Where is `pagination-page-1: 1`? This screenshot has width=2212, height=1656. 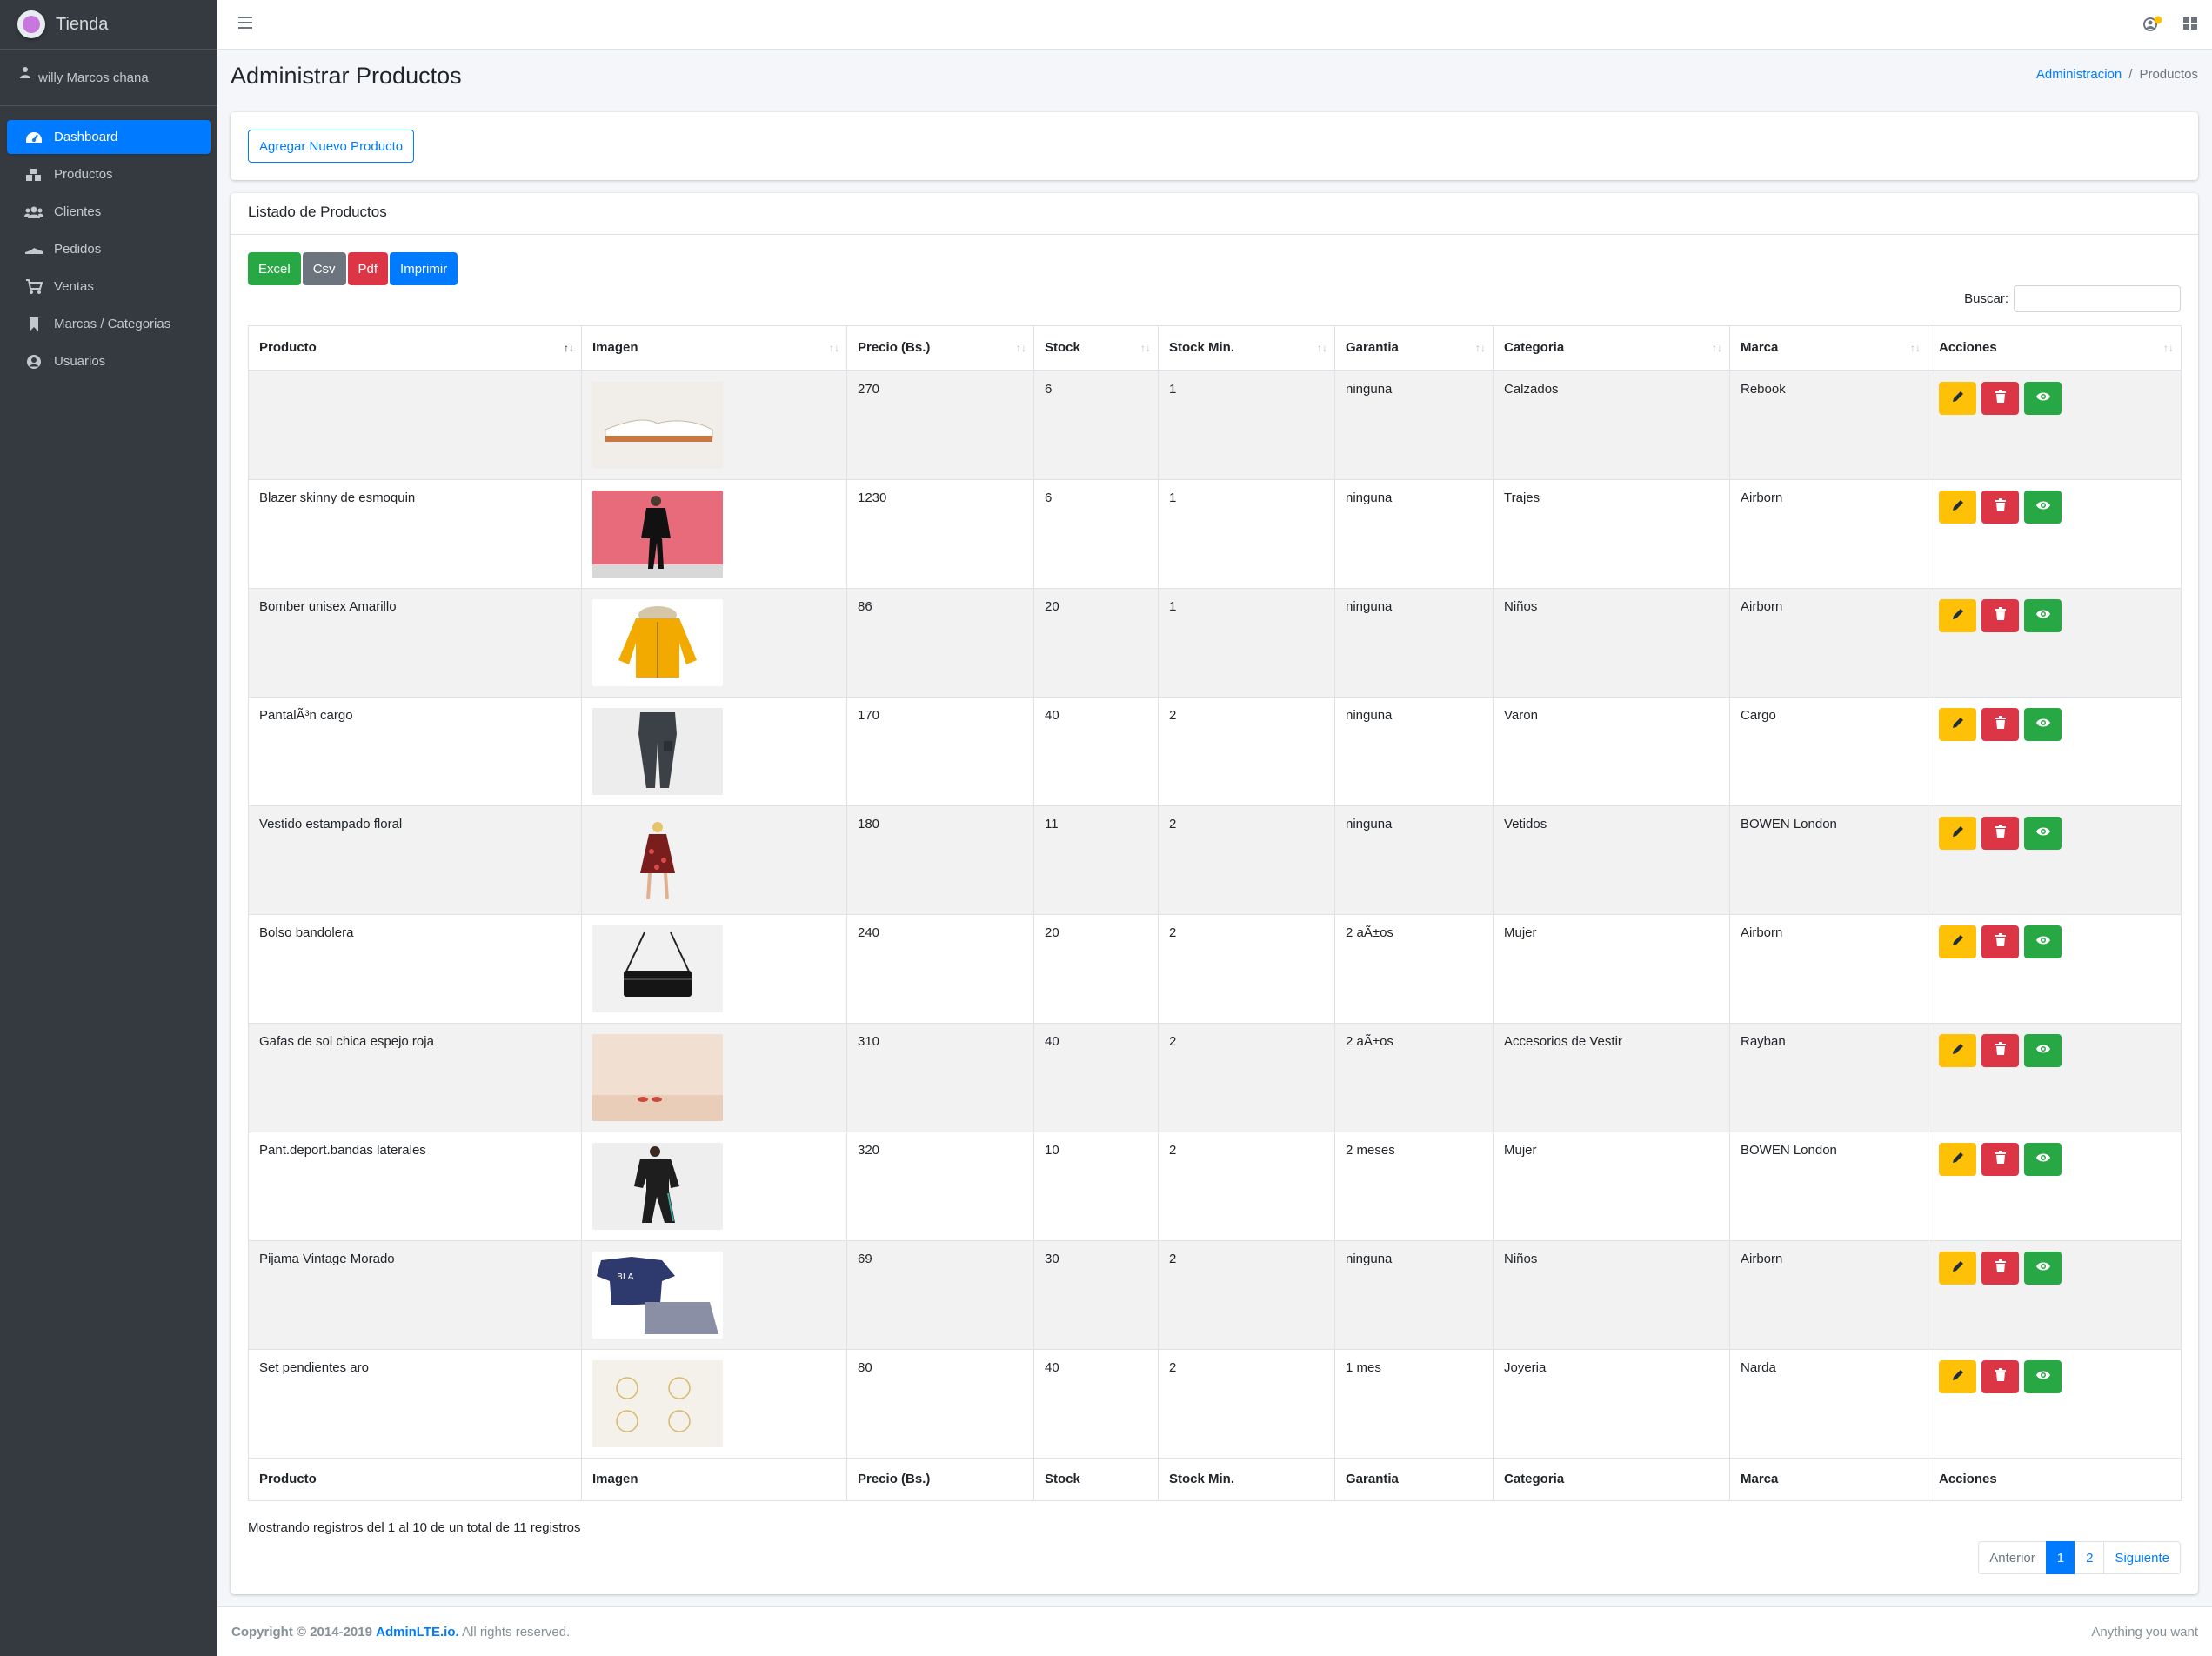 pagination-page-1: 1 is located at coordinates (2060, 1557).